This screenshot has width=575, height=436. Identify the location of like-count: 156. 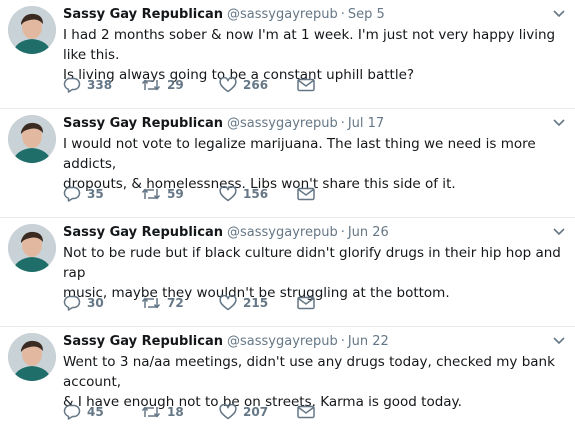
(256, 194).